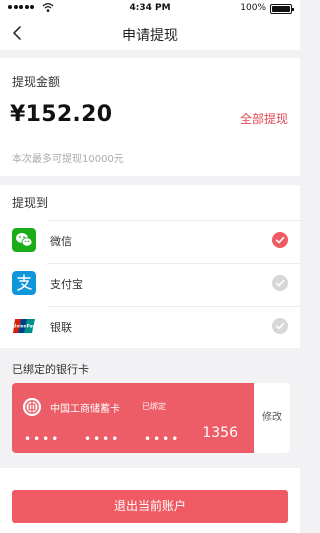  What do you see at coordinates (61, 241) in the screenshot?
I see `method-label: 微信` at bounding box center [61, 241].